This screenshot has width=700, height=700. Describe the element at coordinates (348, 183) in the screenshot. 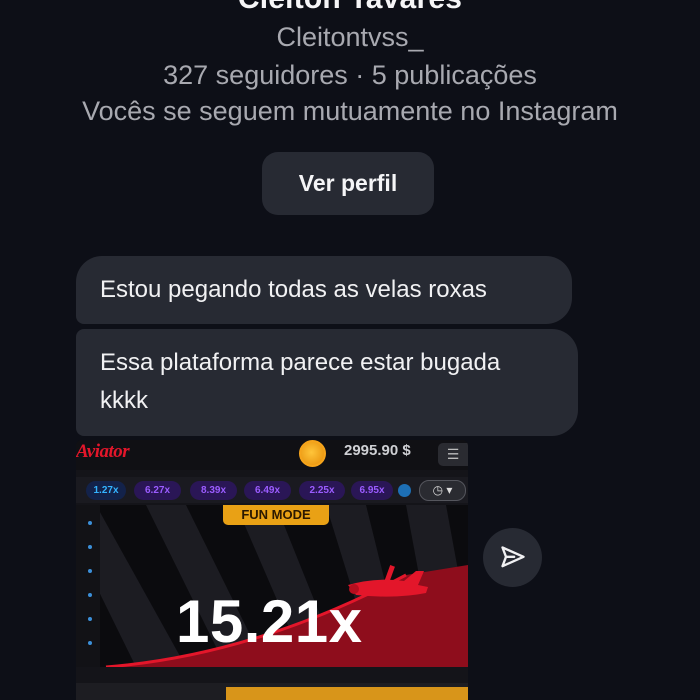

I see `view-profile-button: Ver perfil` at that location.